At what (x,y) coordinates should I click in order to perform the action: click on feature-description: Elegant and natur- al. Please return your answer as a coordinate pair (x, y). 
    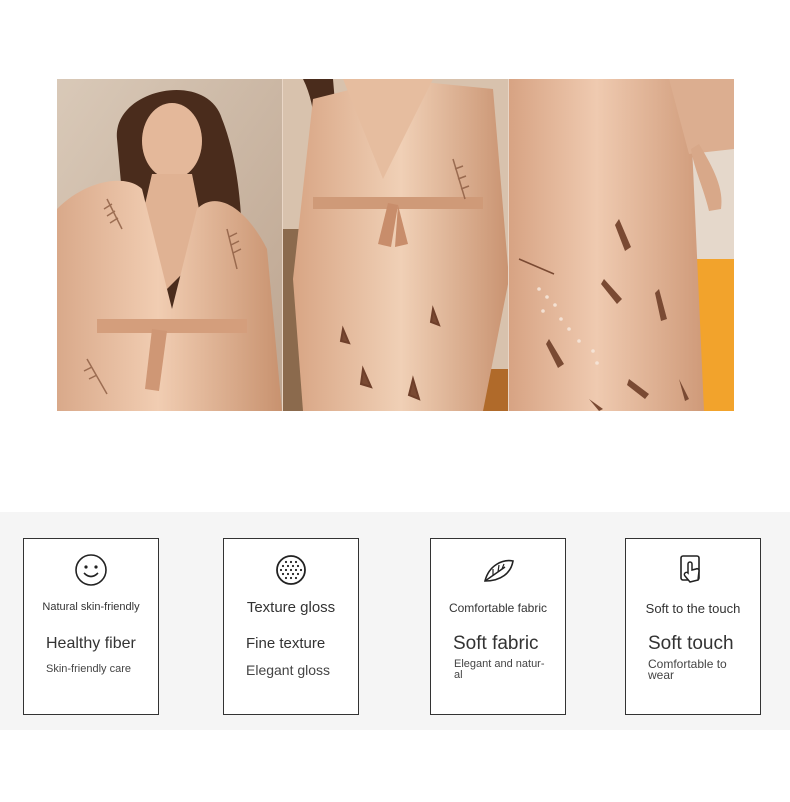
    Looking at the image, I should click on (499, 669).